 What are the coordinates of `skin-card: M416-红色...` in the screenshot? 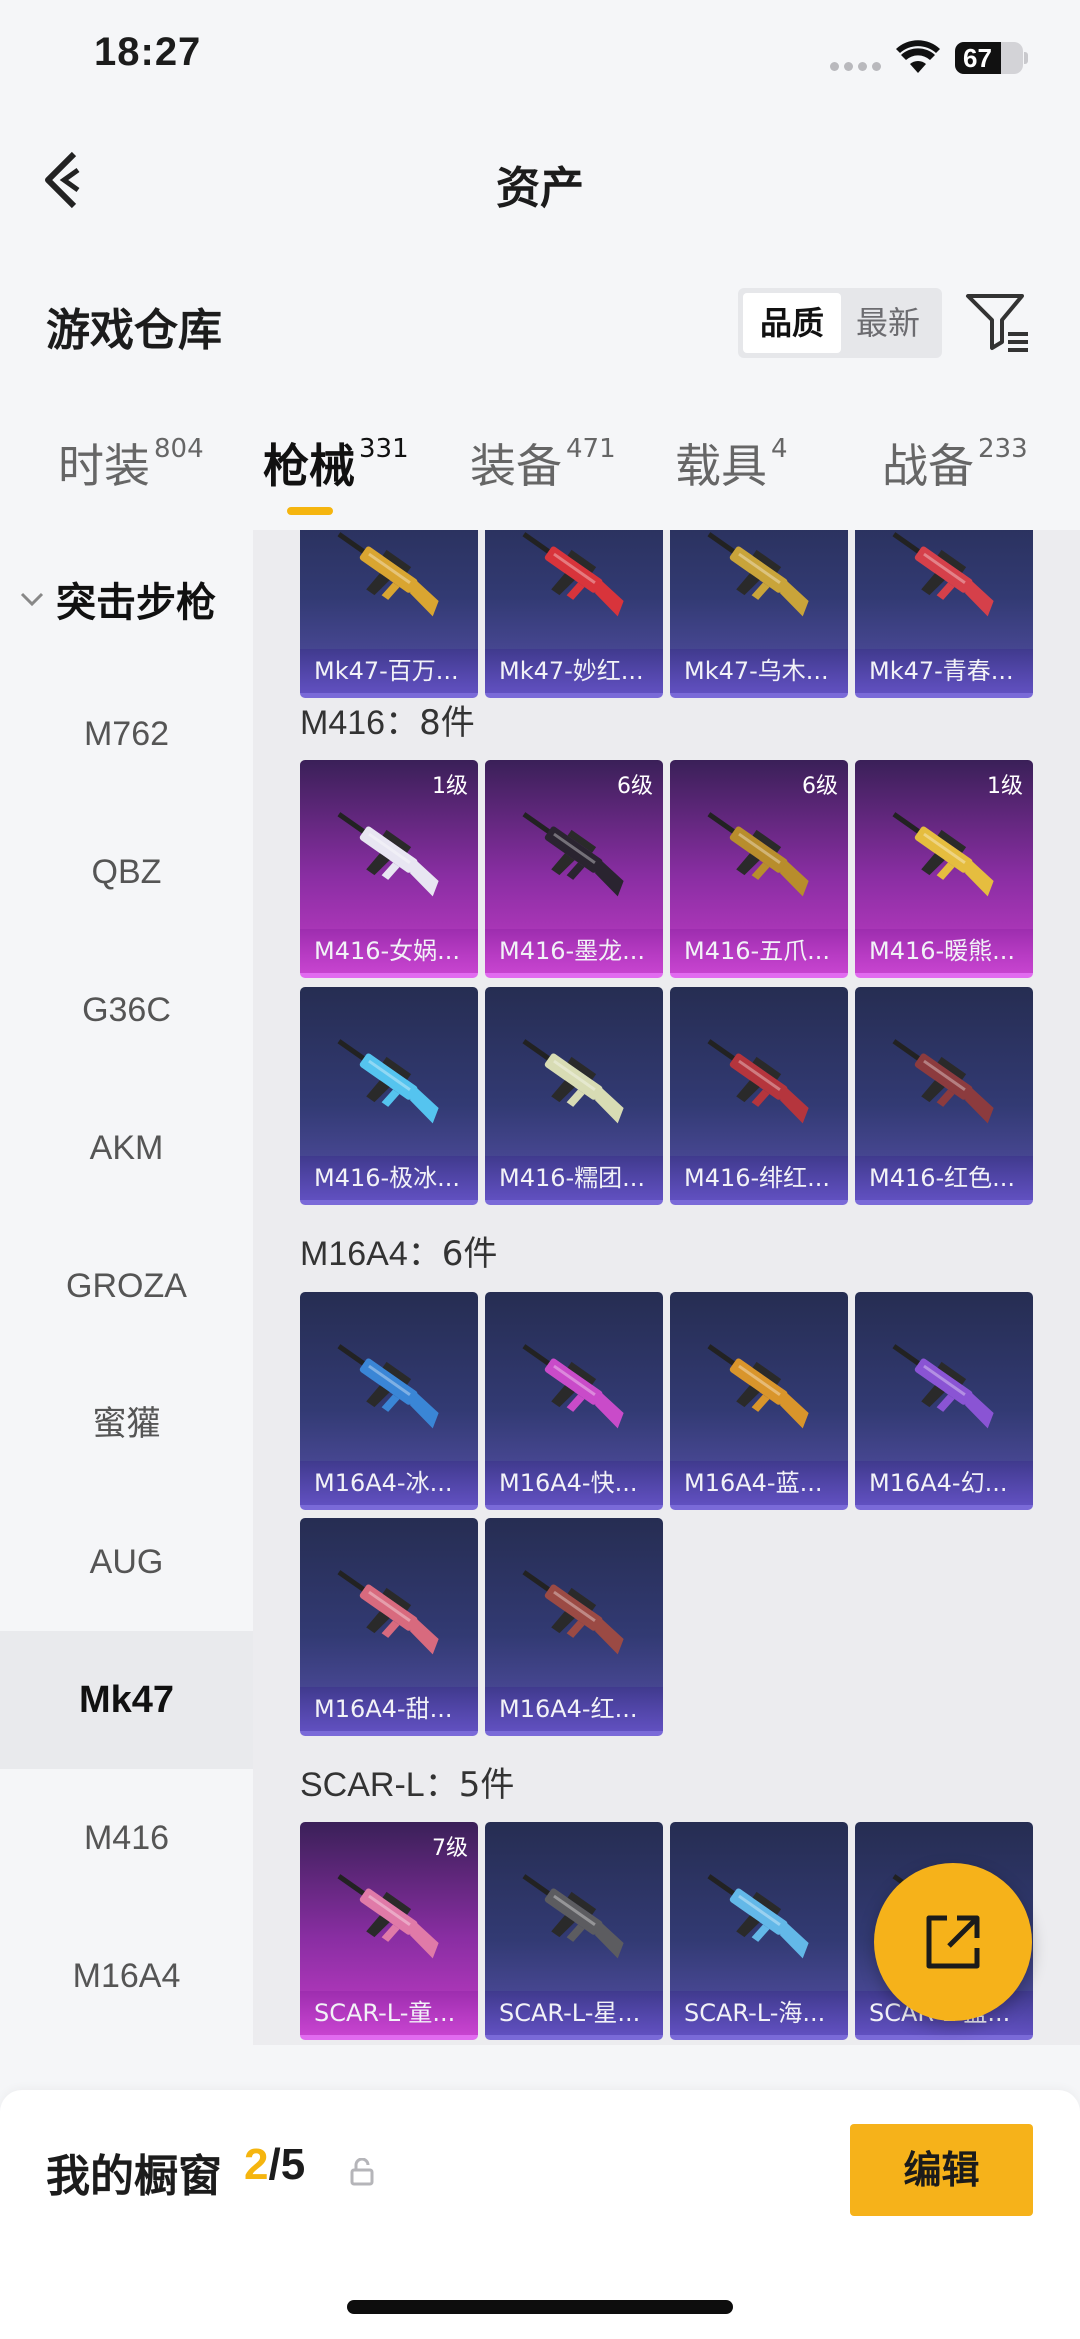 It's located at (944, 1096).